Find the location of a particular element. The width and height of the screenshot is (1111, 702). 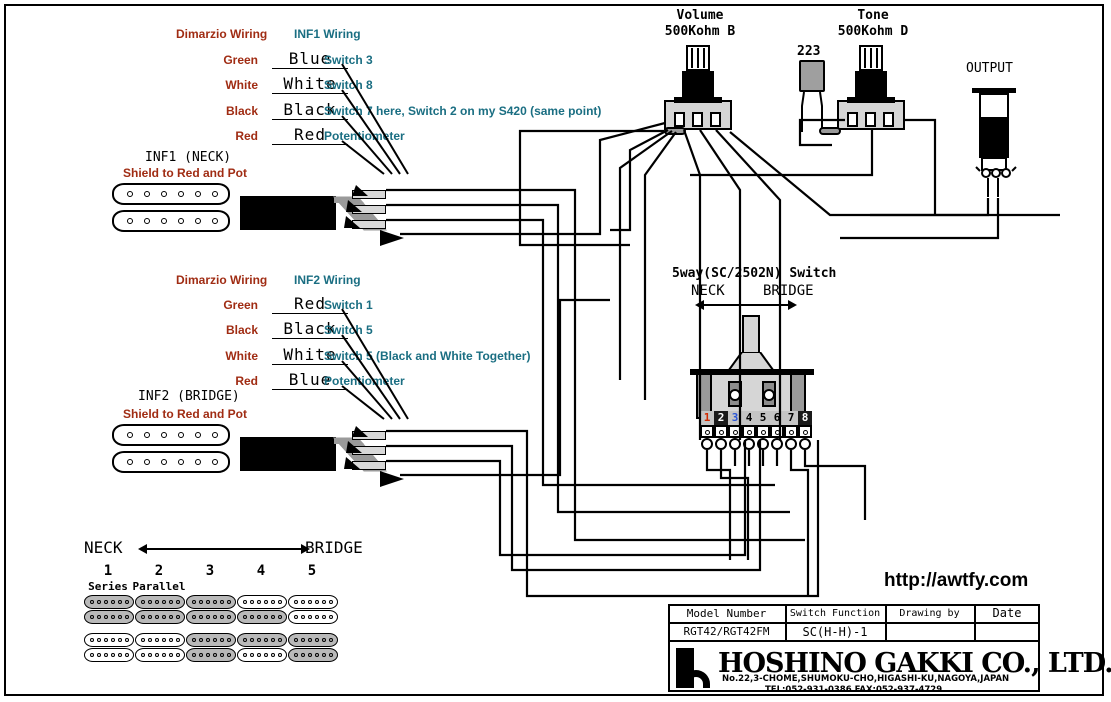

company-phone: TEL:052-931-0386 FAX:052-937-4729 is located at coordinates (854, 690).